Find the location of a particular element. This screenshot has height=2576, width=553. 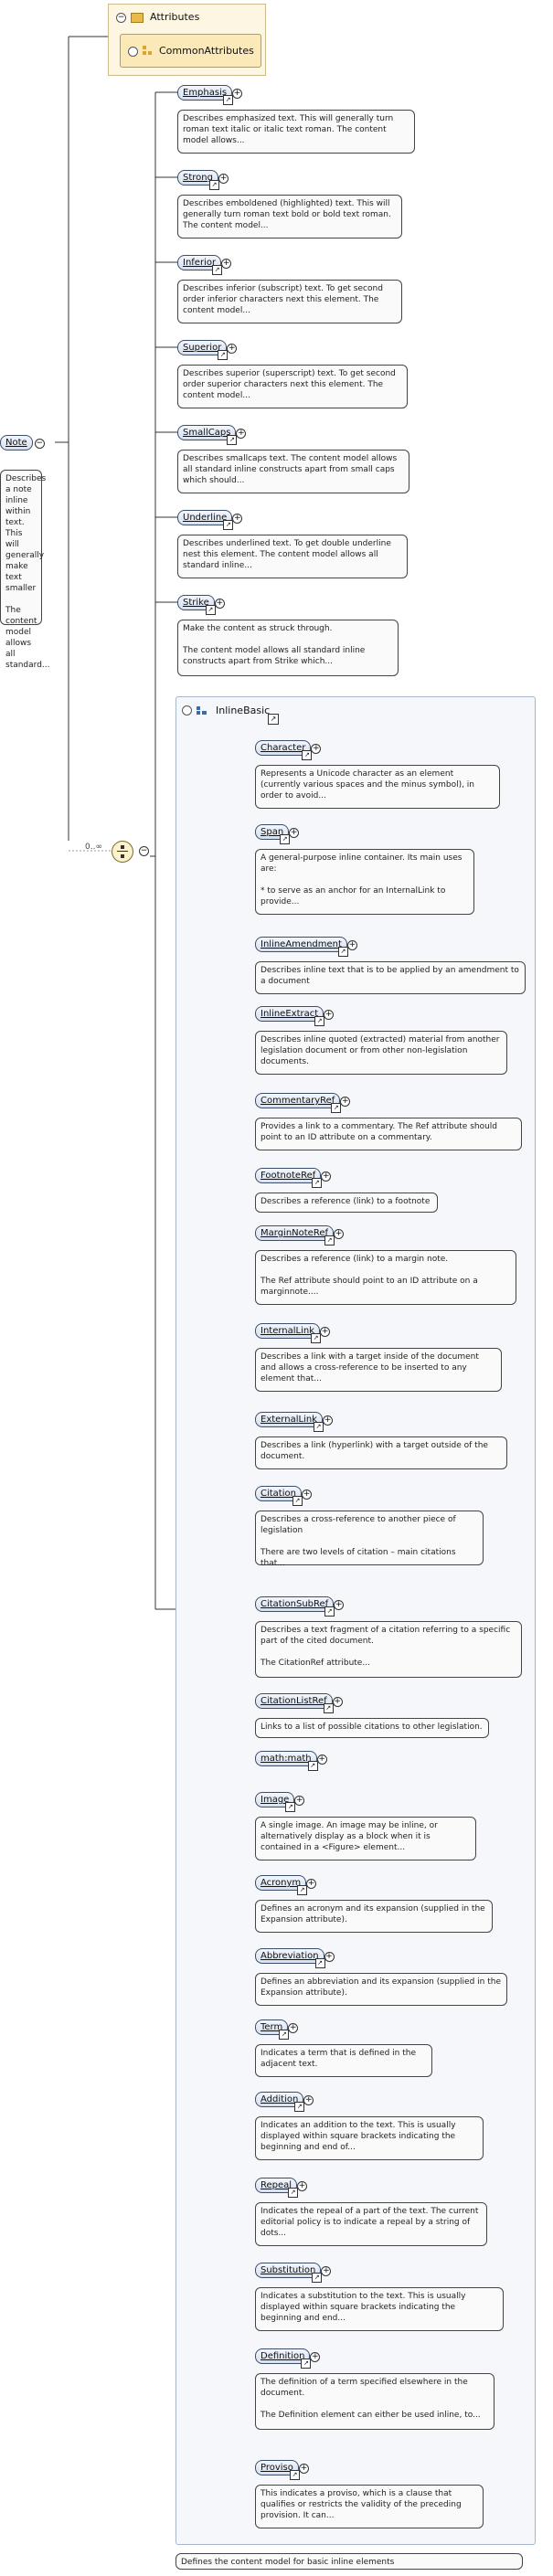

element-acronym: Acronym + ↗ is located at coordinates (286, 1885).